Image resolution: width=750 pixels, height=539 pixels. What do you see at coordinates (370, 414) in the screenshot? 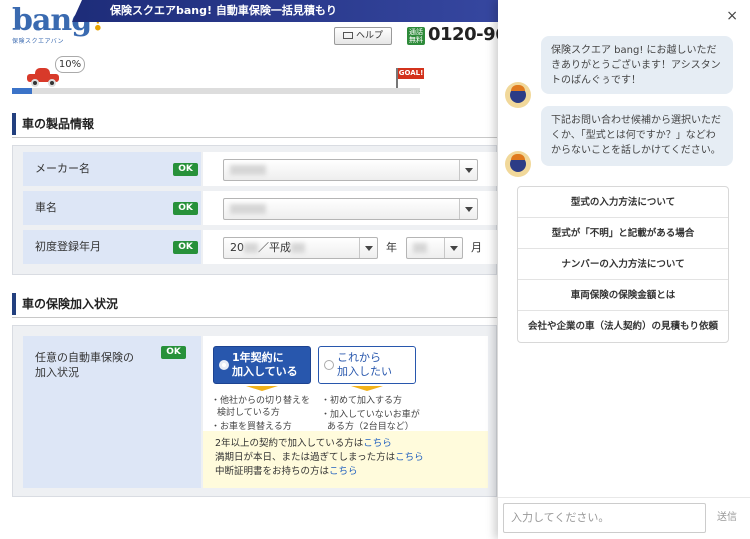
I see `option2-bullets: ・初めて加入する方 ・加入していないお車がある方（2台目など）` at bounding box center [370, 414].